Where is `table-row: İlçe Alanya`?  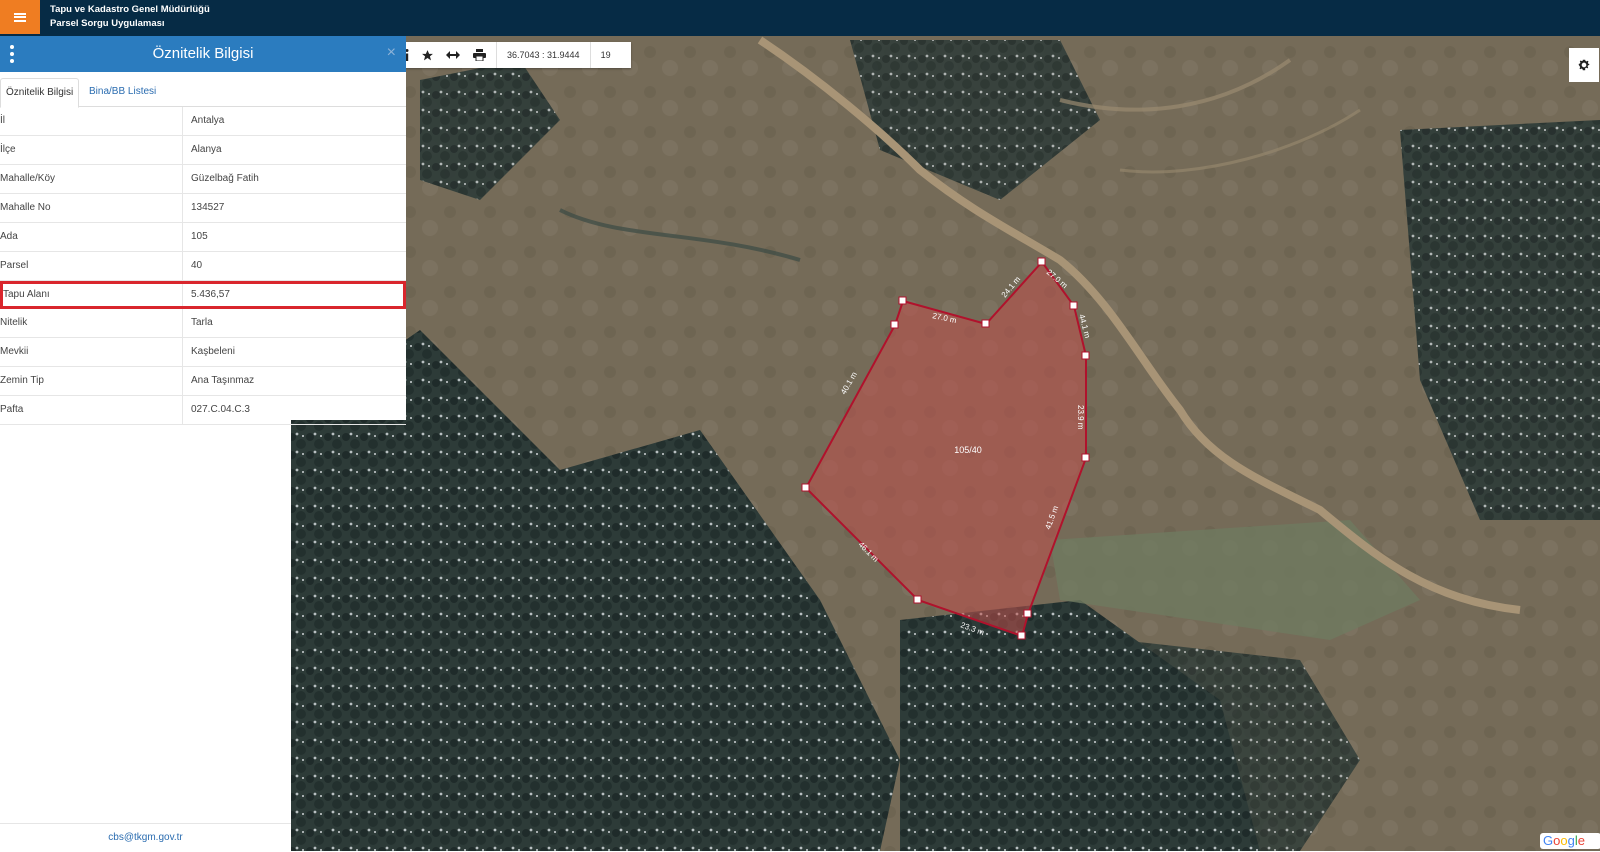 table-row: İlçe Alanya is located at coordinates (203, 150).